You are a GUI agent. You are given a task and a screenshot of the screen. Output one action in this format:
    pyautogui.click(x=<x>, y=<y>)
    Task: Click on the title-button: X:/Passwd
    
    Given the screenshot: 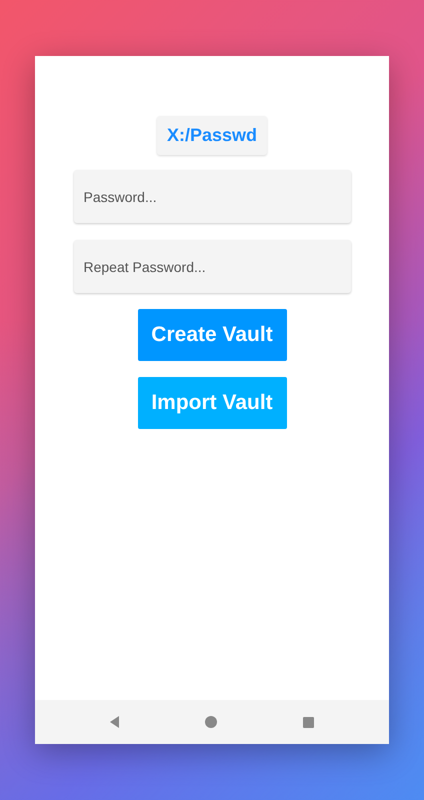 What is the action you would take?
    pyautogui.click(x=212, y=135)
    